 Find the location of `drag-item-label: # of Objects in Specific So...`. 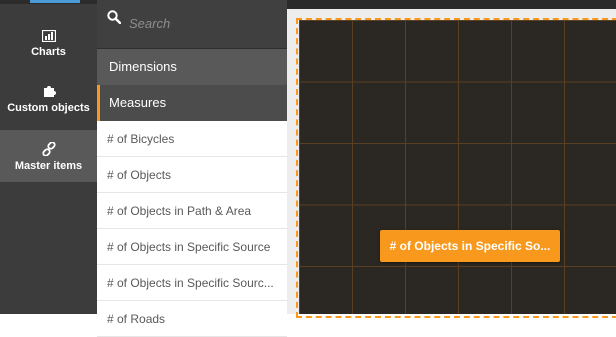

drag-item-label: # of Objects in Specific So... is located at coordinates (470, 246).